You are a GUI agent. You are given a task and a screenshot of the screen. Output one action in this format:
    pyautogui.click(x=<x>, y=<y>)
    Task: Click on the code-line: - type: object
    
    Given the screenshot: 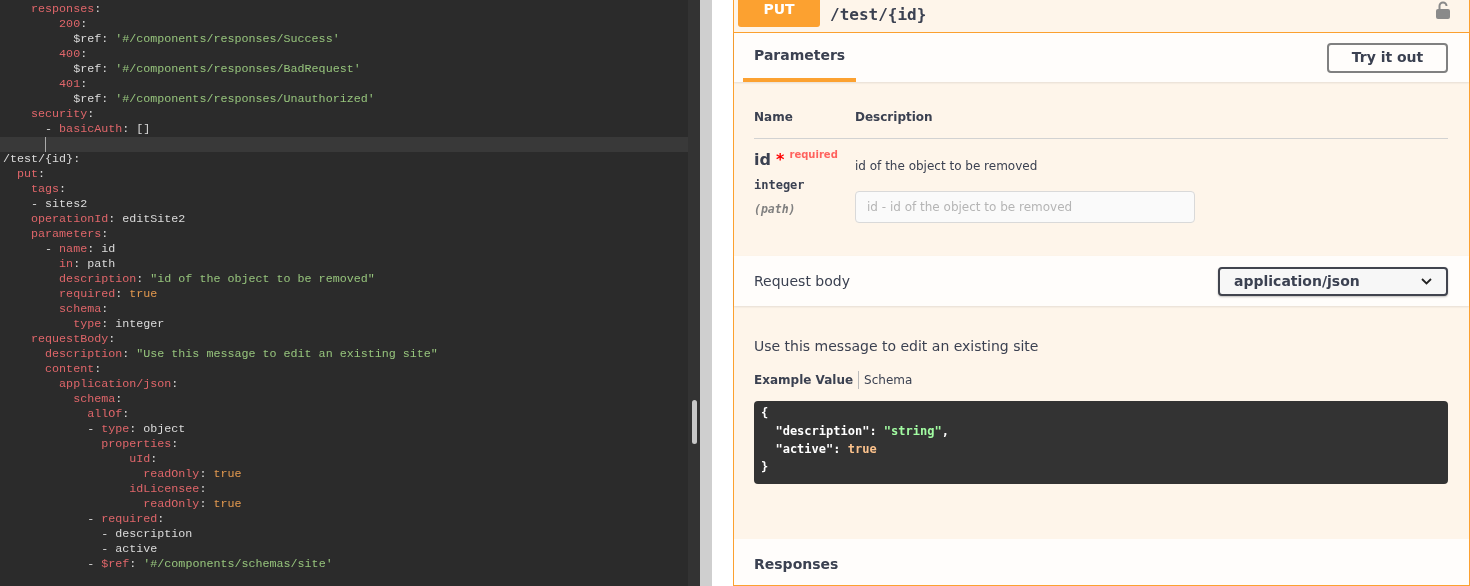 What is the action you would take?
    pyautogui.click(x=136, y=429)
    